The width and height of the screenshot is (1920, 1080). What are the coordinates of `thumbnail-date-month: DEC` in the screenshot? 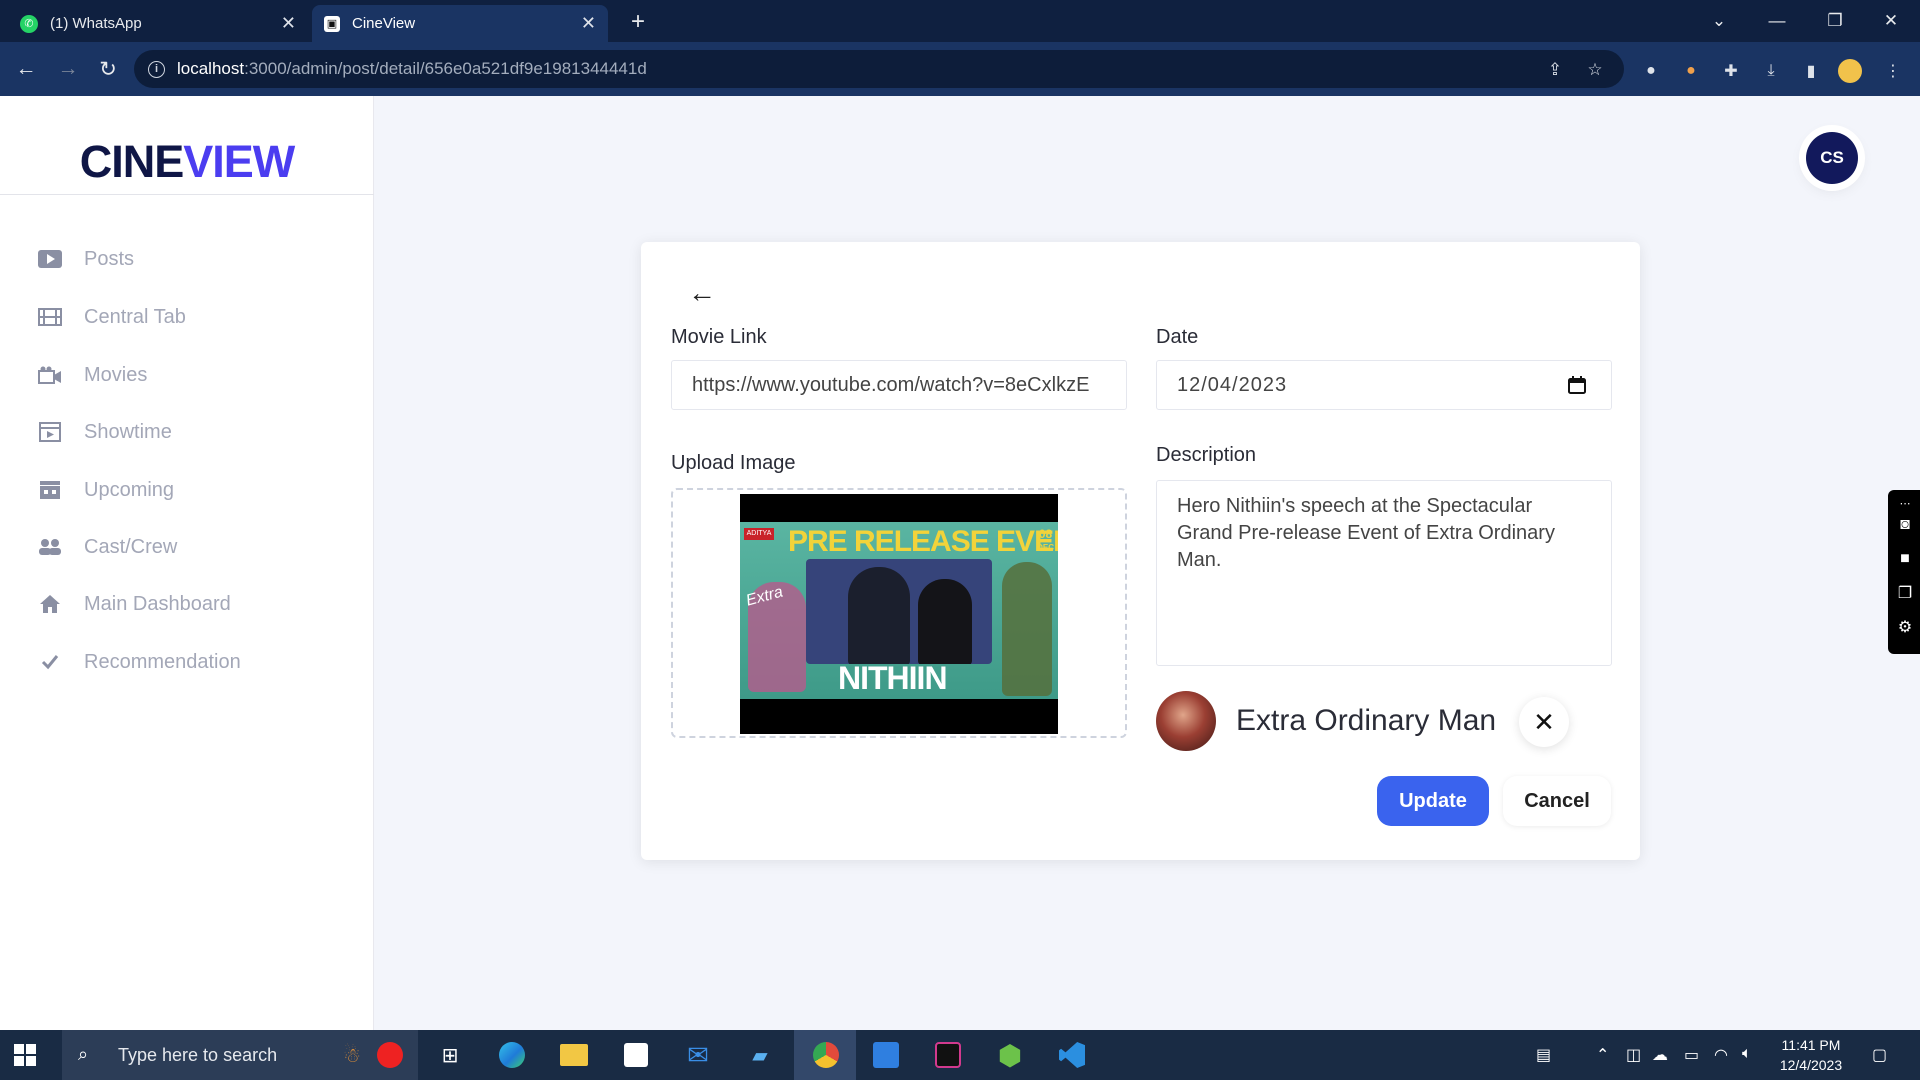 It's located at (1045, 547).